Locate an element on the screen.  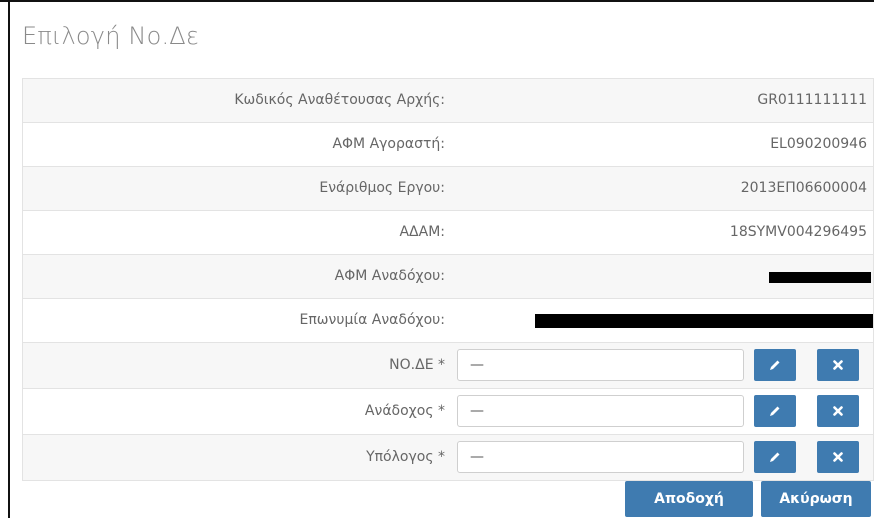
input-row-accountable: Υπόλογος * — is located at coordinates (448, 458).